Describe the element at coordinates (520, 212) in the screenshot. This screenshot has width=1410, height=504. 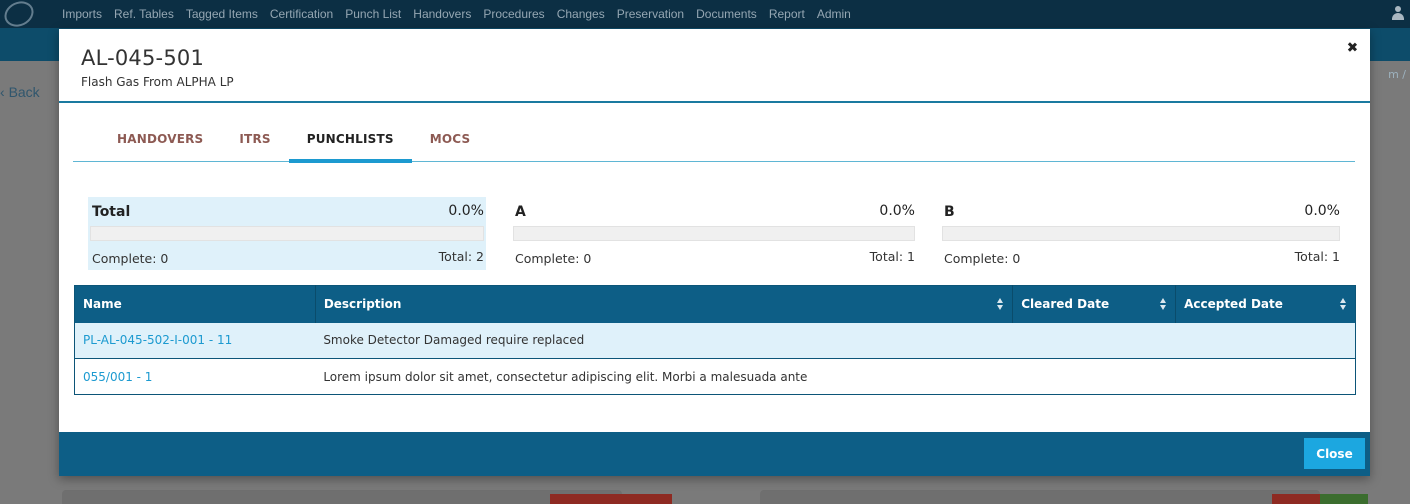
I see `stat-label: A` at that location.